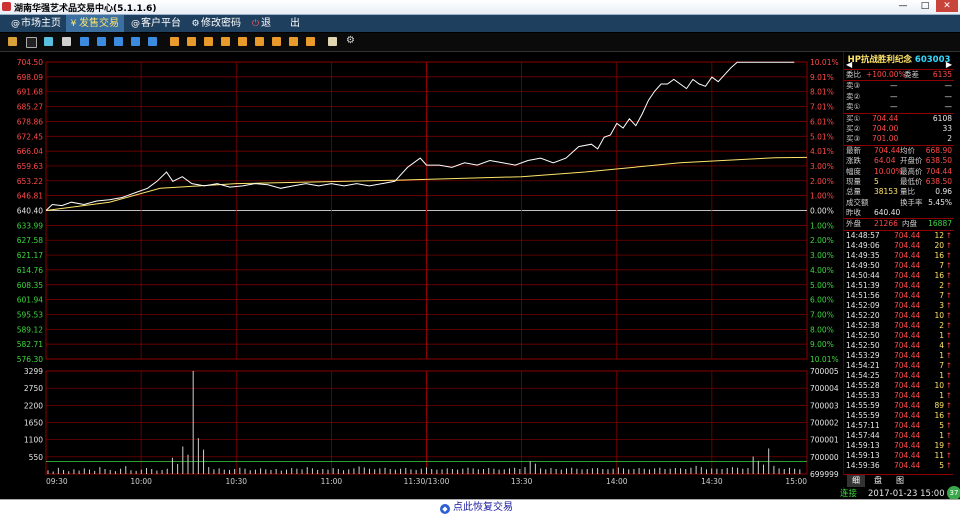 Image resolution: width=960 pixels, height=517 pixels. What do you see at coordinates (66, 41) in the screenshot?
I see `list-icon` at bounding box center [66, 41].